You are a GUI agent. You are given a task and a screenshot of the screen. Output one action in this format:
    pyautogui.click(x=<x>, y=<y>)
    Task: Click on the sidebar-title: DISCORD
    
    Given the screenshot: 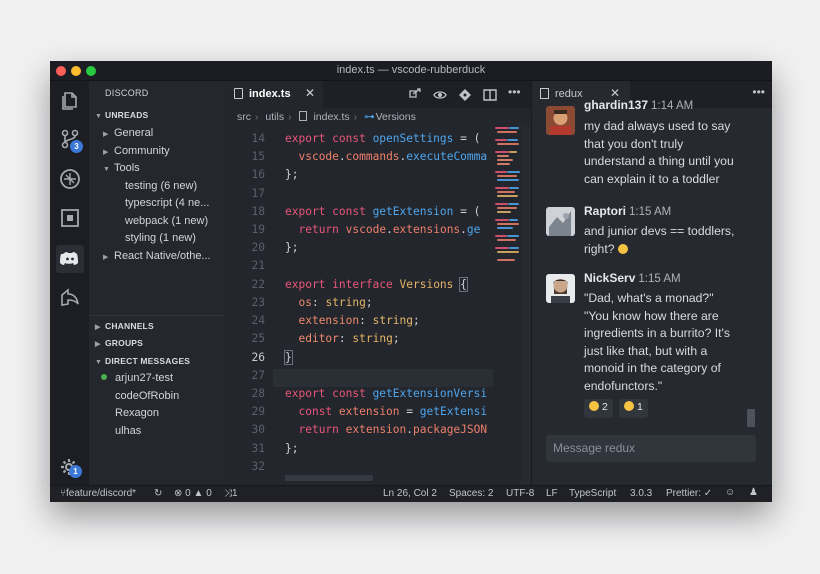 What is the action you would take?
    pyautogui.click(x=127, y=93)
    